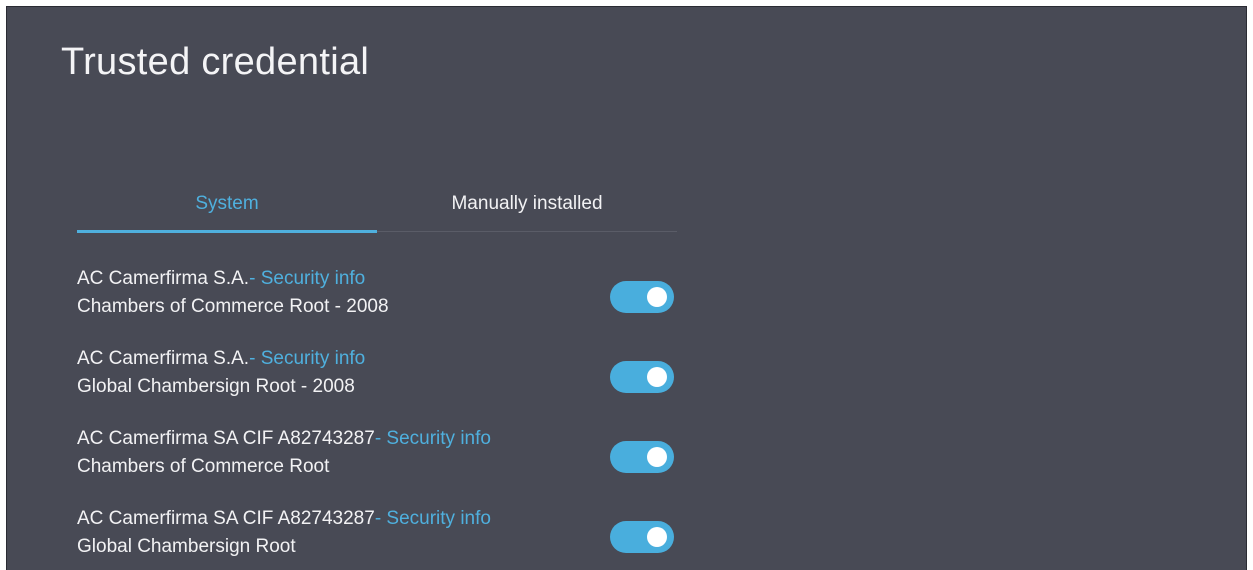 The image size is (1253, 570). I want to click on tab-system: System, so click(227, 209).